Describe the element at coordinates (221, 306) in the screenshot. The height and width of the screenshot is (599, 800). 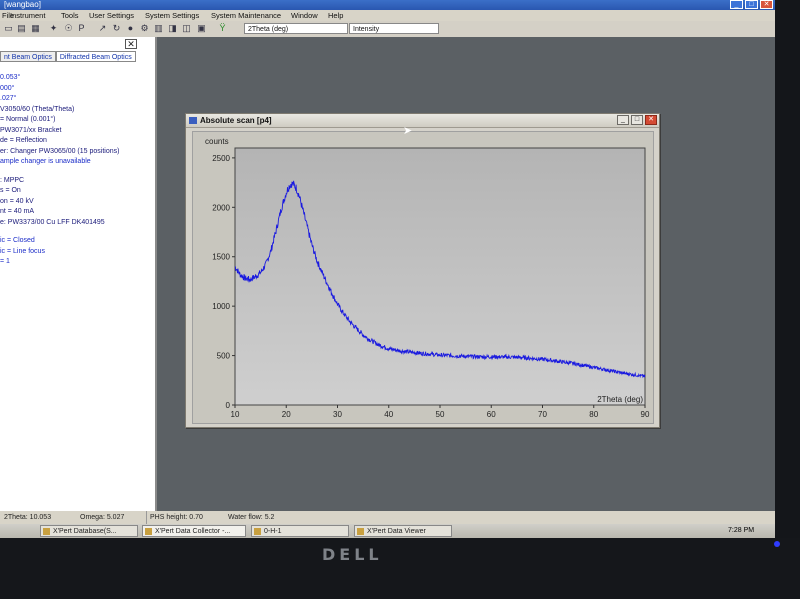
I see `y-tick-label: 1000` at that location.